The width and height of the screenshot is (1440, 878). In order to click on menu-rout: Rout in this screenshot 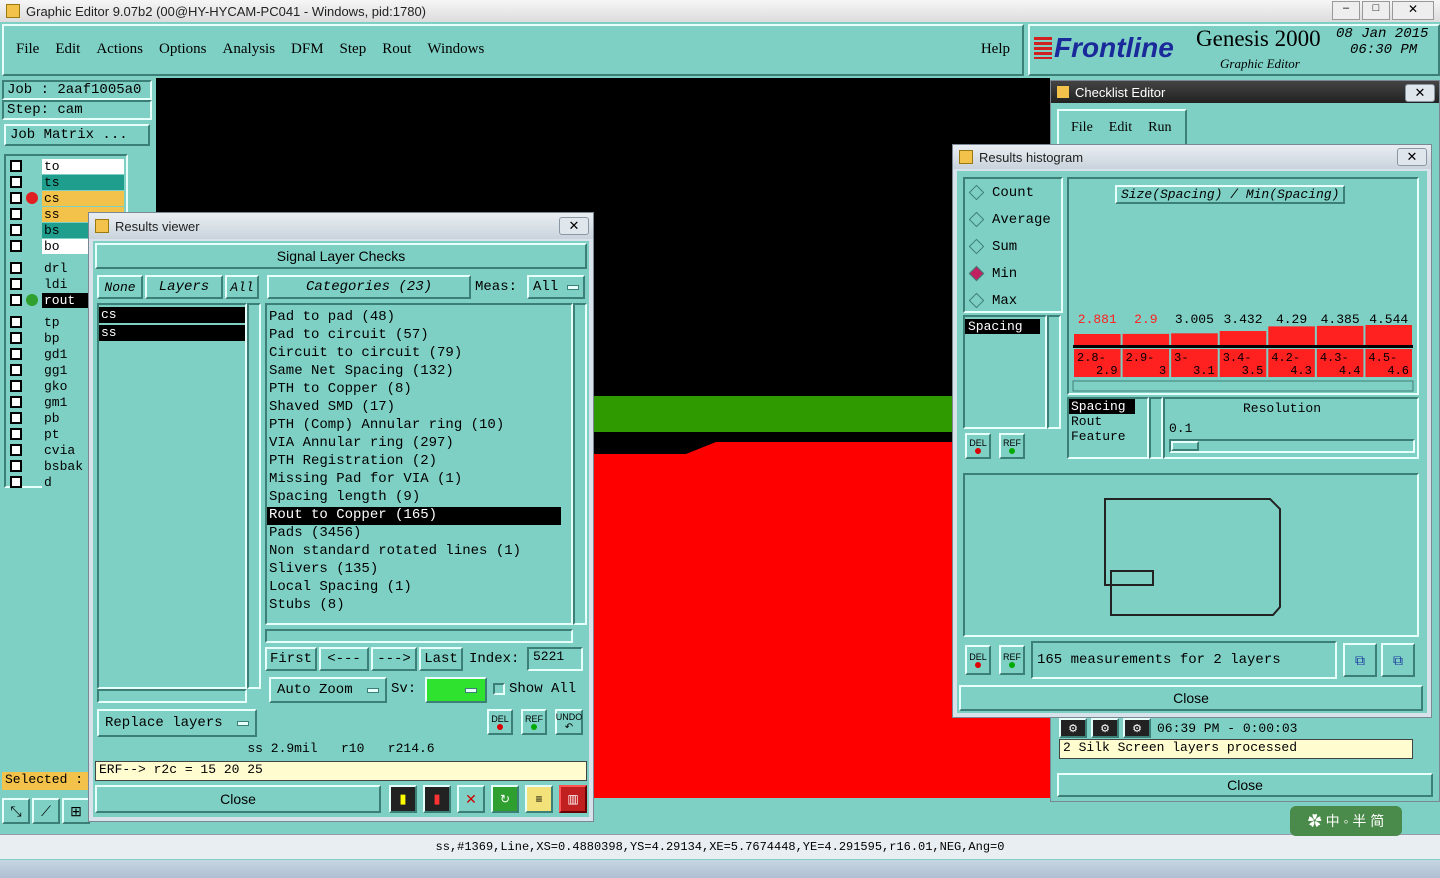, I will do `click(396, 49)`.